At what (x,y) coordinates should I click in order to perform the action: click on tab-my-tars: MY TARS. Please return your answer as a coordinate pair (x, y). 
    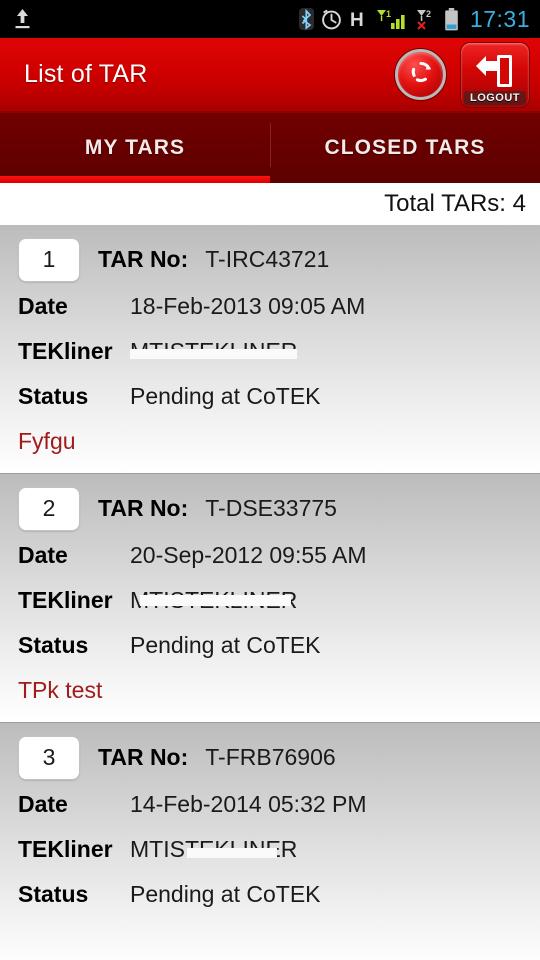
    Looking at the image, I should click on (135, 148).